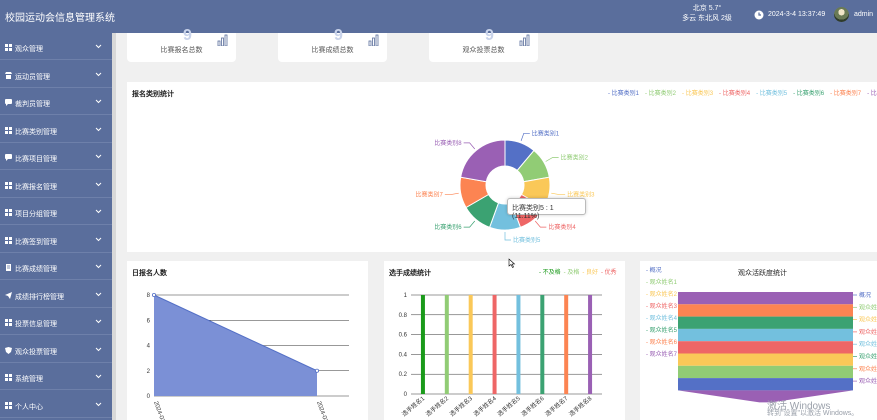 This screenshot has width=877, height=420. What do you see at coordinates (36, 159) in the screenshot?
I see `sidebar-item-label: 比赛项目管理` at bounding box center [36, 159].